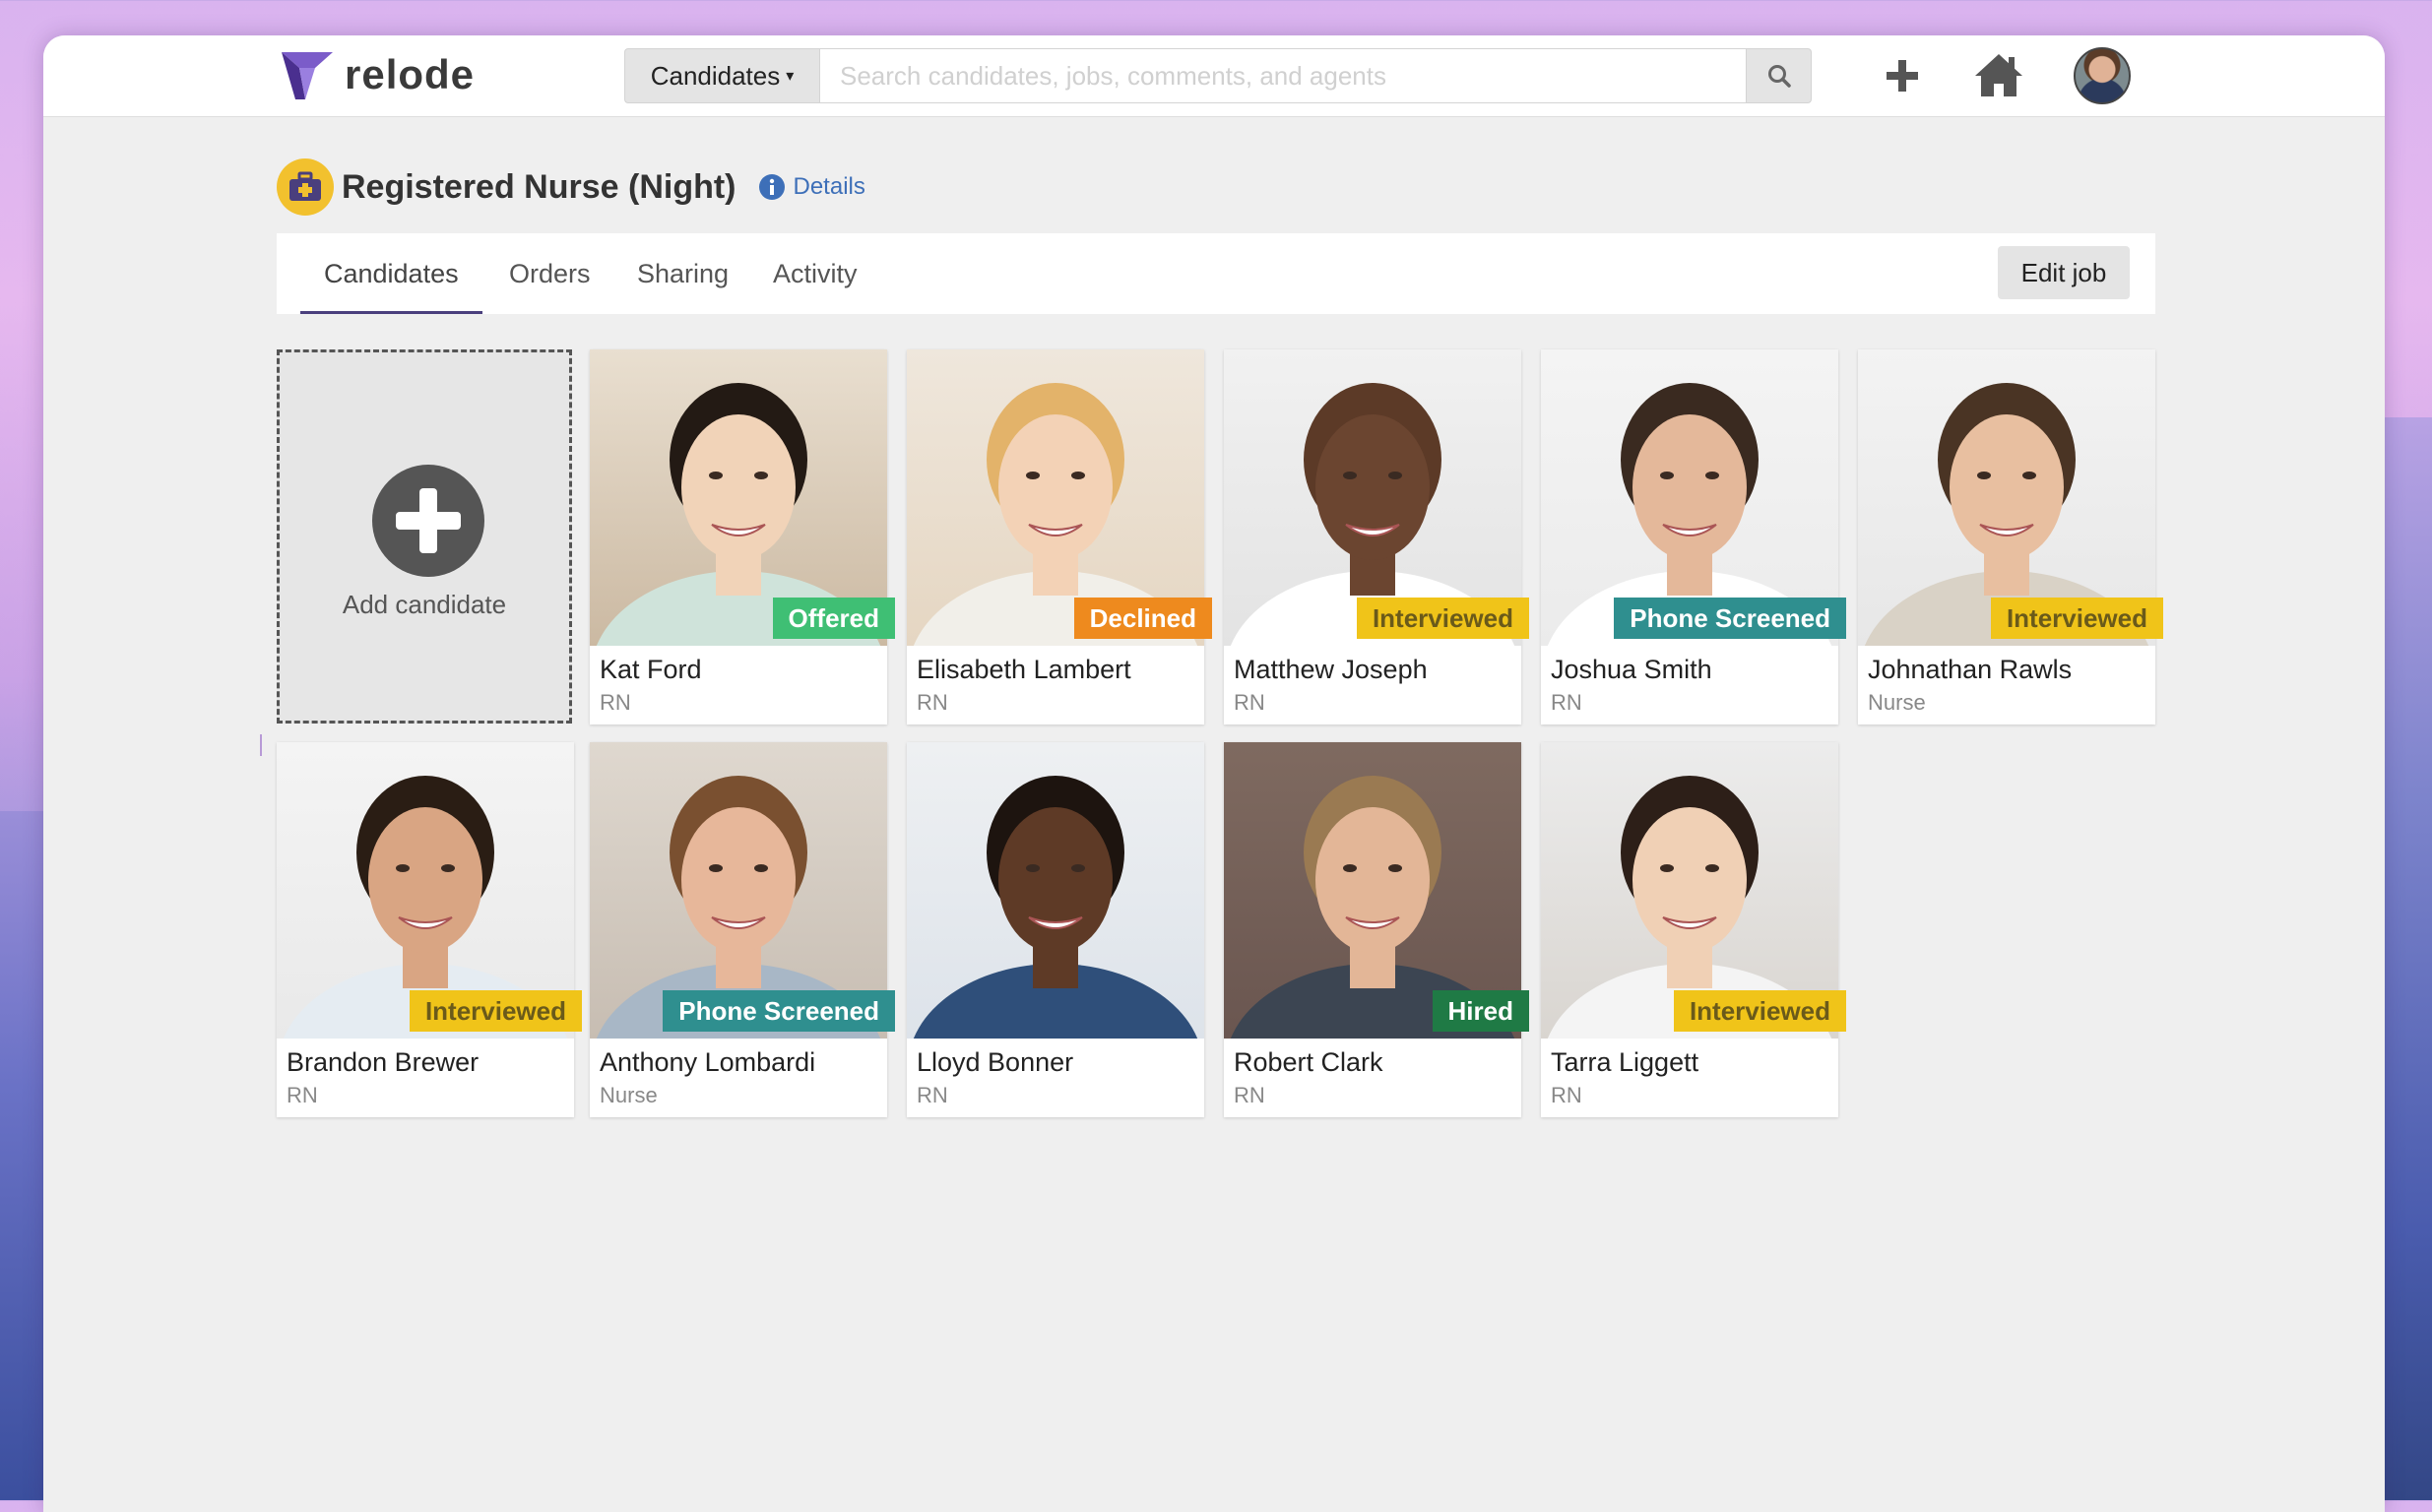 Image resolution: width=2432 pixels, height=1512 pixels. I want to click on relode-logo-icon, so click(307, 75).